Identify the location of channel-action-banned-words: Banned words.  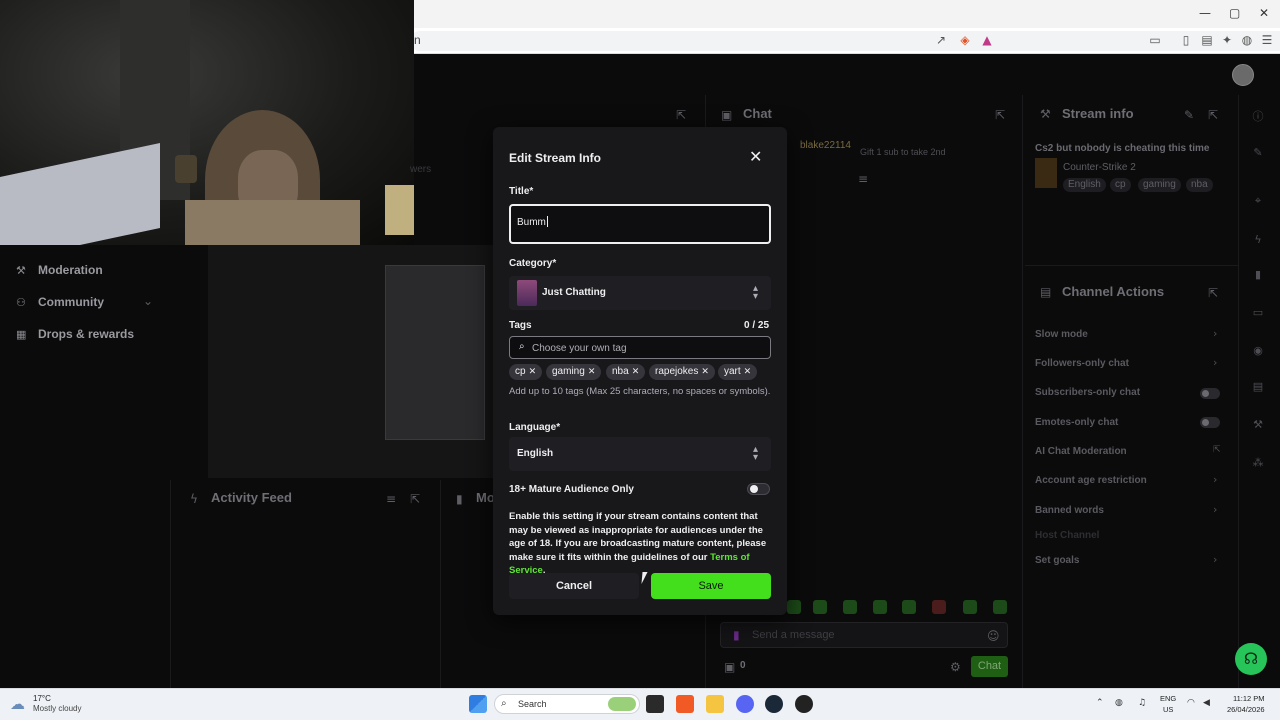
(1069, 510).